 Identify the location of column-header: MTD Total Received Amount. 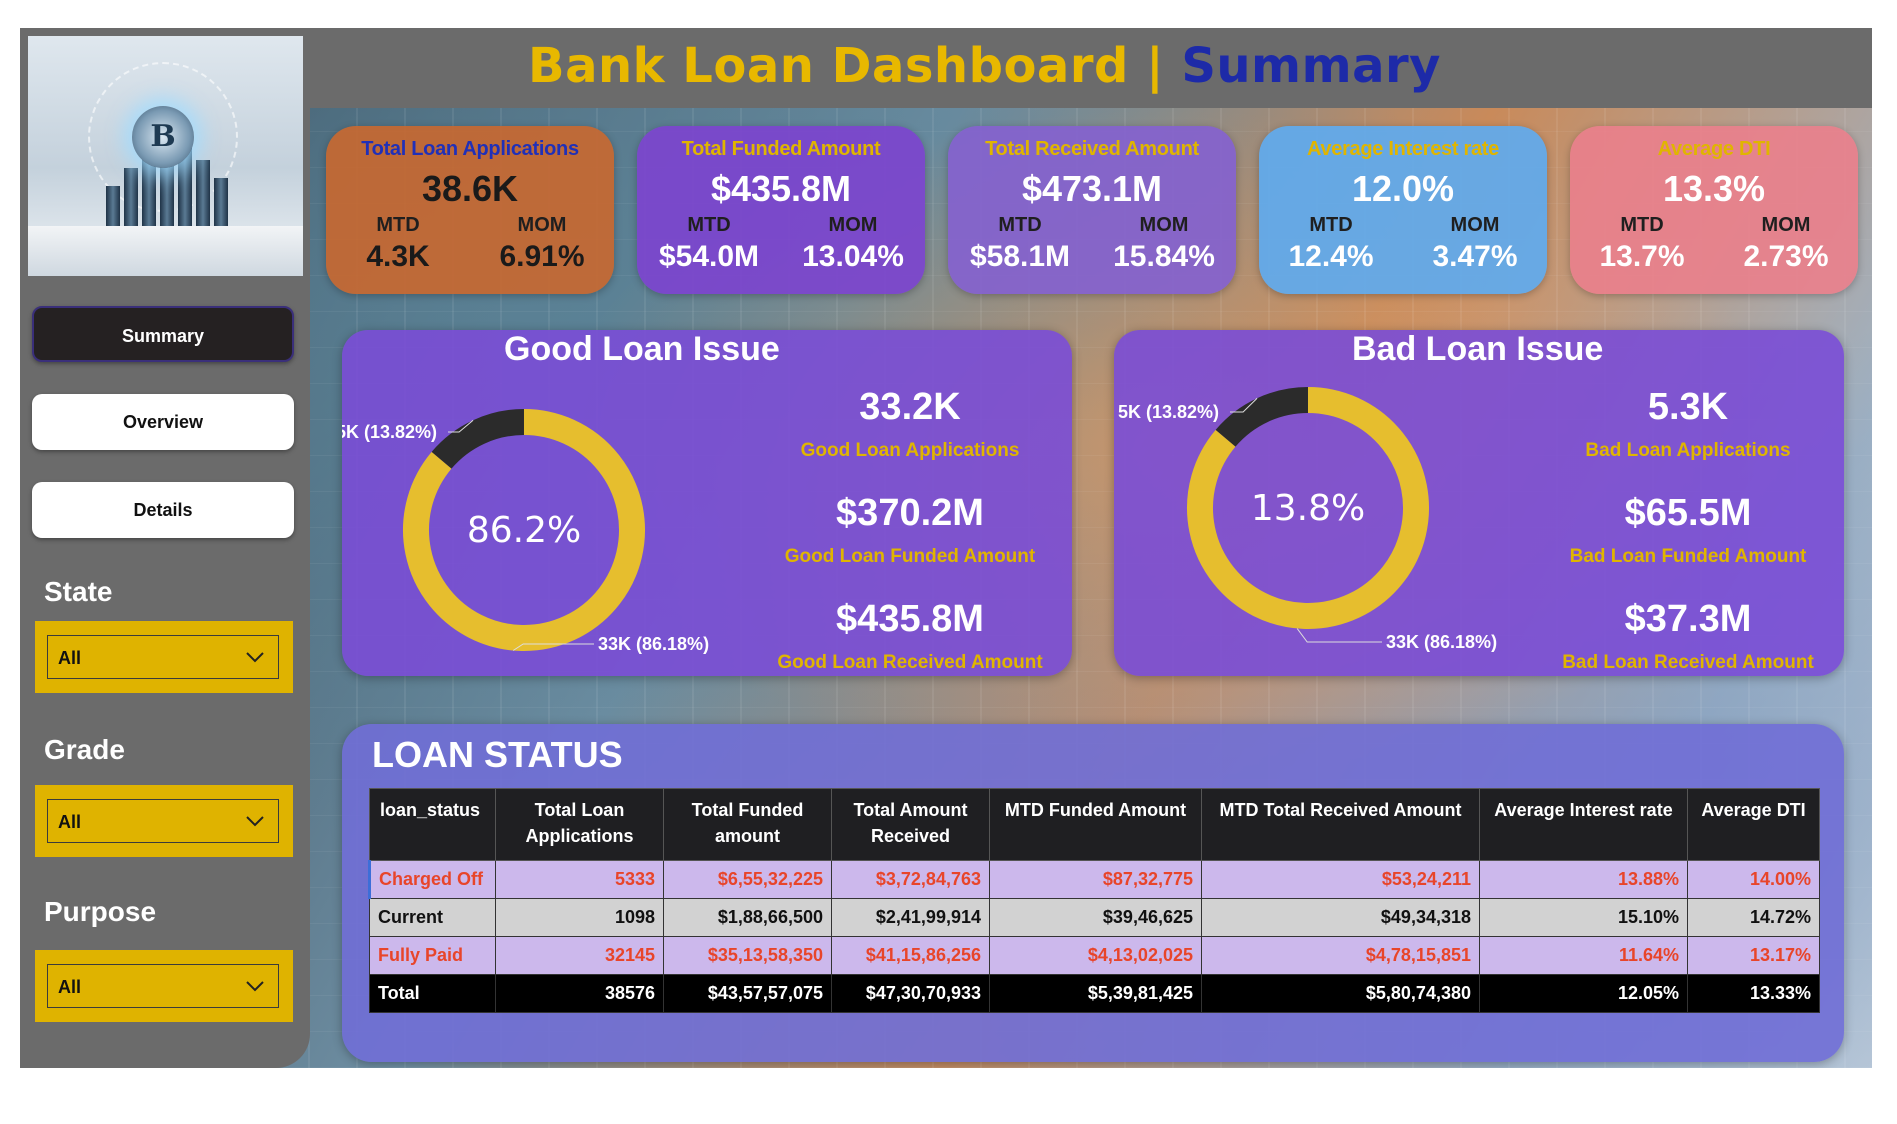
(1340, 824).